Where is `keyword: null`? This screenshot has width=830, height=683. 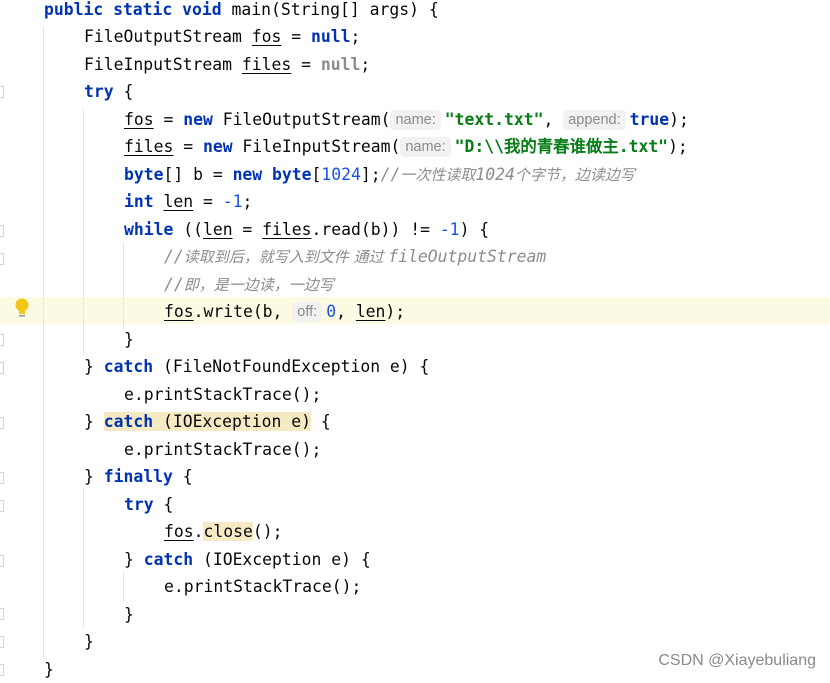
keyword: null is located at coordinates (340, 64).